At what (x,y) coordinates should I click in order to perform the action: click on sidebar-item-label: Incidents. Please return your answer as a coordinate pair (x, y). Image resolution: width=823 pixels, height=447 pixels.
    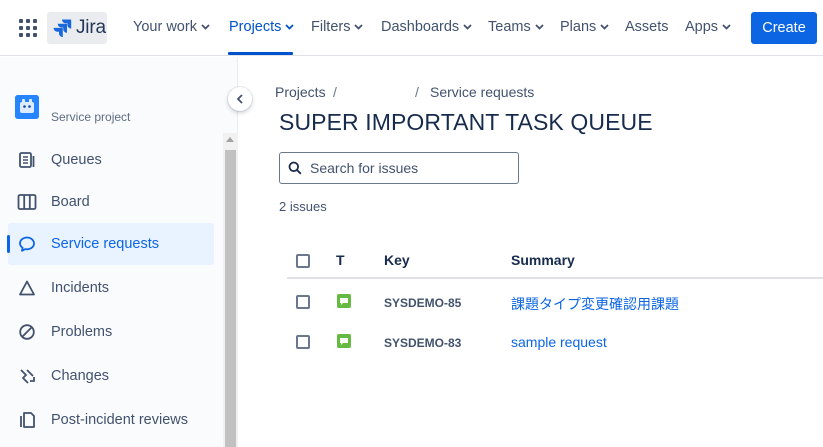
    Looking at the image, I should click on (80, 288).